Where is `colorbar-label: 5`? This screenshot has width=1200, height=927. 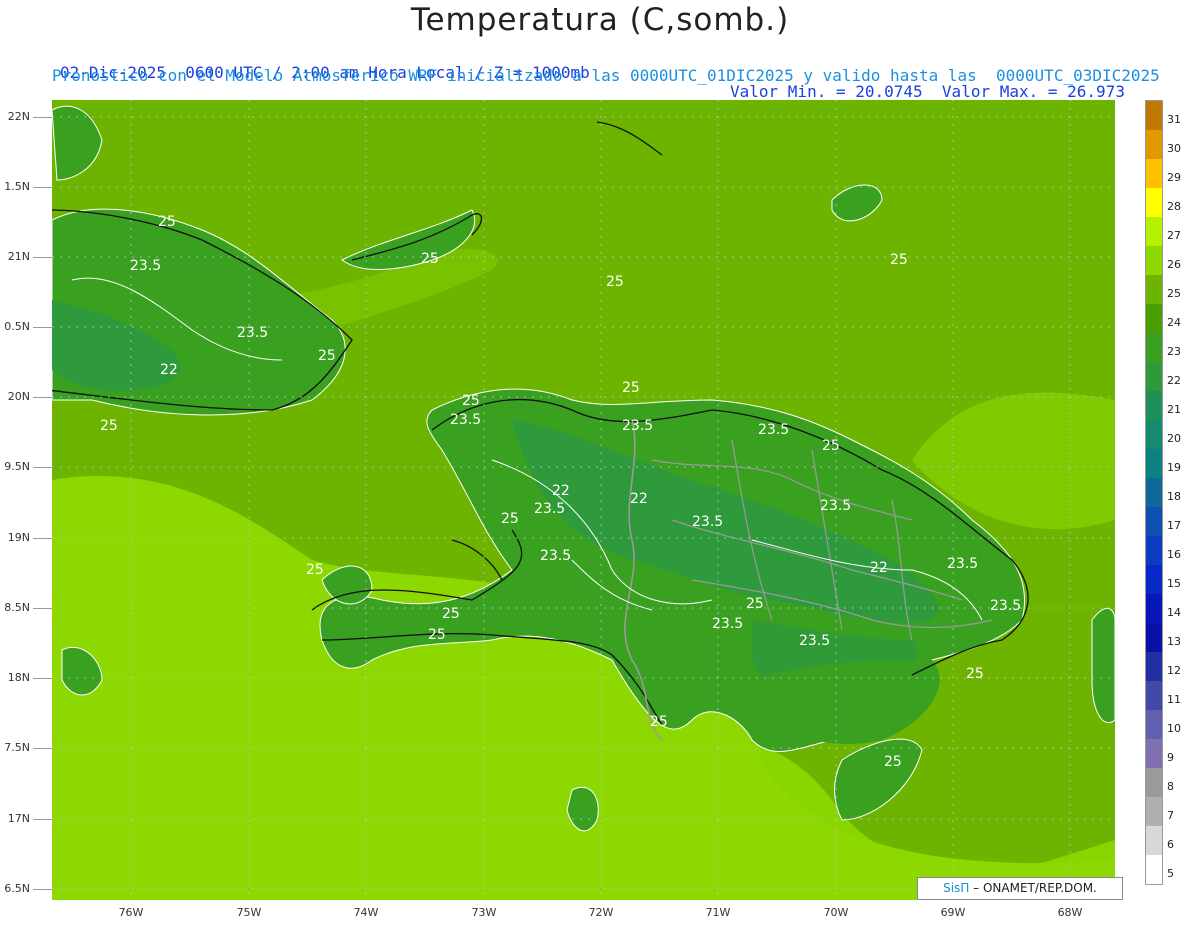
colorbar-label: 5 is located at coordinates (1170, 873).